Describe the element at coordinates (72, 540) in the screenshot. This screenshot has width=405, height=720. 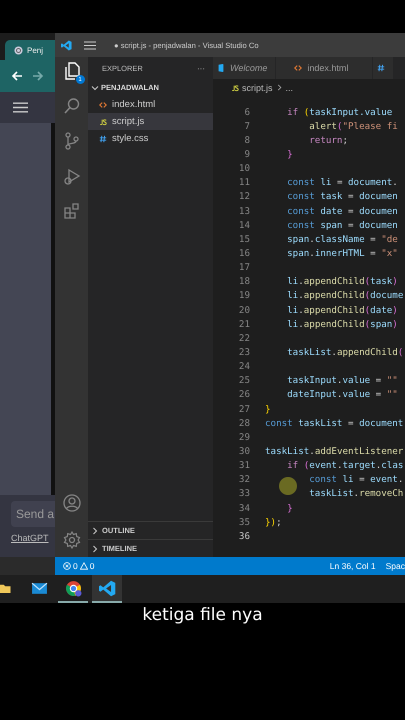
I see `settings-icon` at that location.